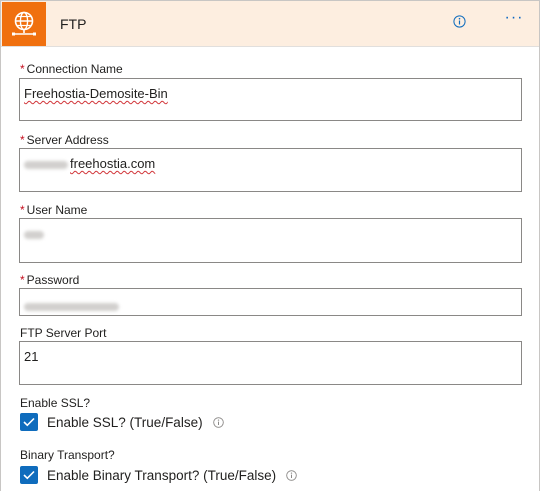  I want to click on ftp-server-port-label: FTP Server Port, so click(63, 333).